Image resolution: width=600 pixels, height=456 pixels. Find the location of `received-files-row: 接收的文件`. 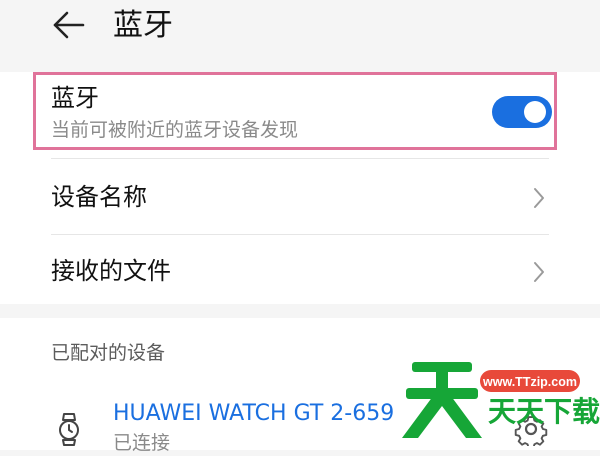

received-files-row: 接收的文件 is located at coordinates (111, 271).